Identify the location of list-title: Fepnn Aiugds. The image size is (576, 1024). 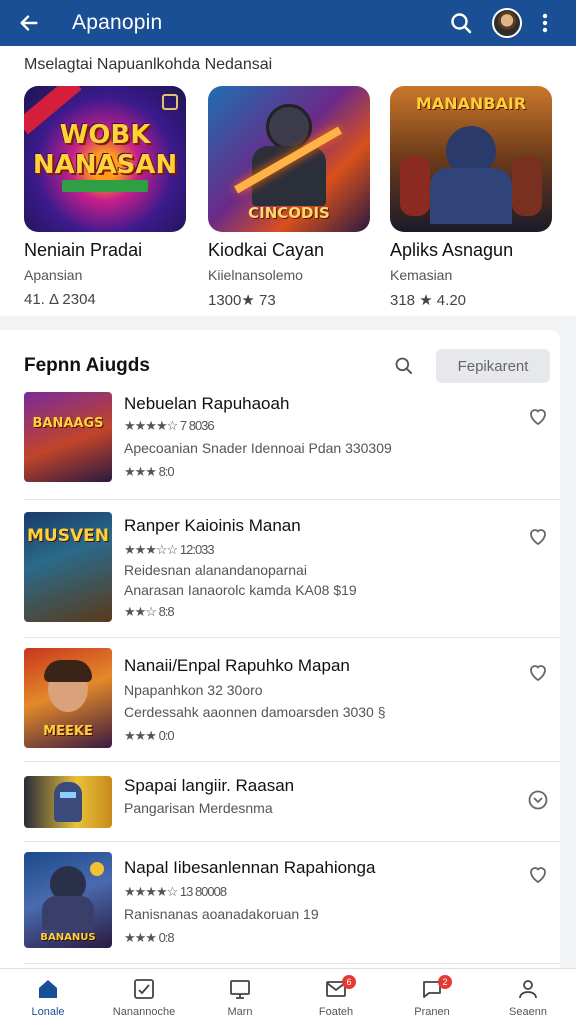
(87, 365).